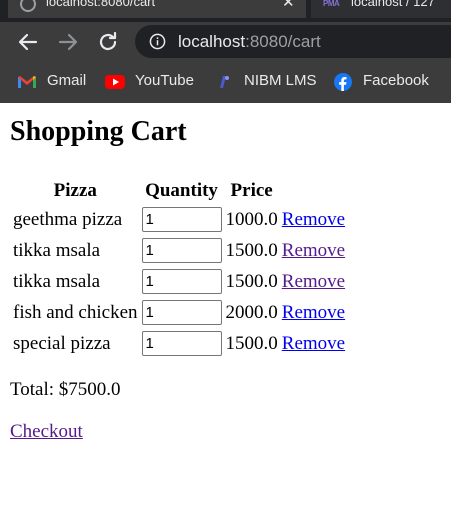 Image resolution: width=451 pixels, height=530 pixels. What do you see at coordinates (331, 4) in the screenshot?
I see `phpmyadmin-icon: PMA` at bounding box center [331, 4].